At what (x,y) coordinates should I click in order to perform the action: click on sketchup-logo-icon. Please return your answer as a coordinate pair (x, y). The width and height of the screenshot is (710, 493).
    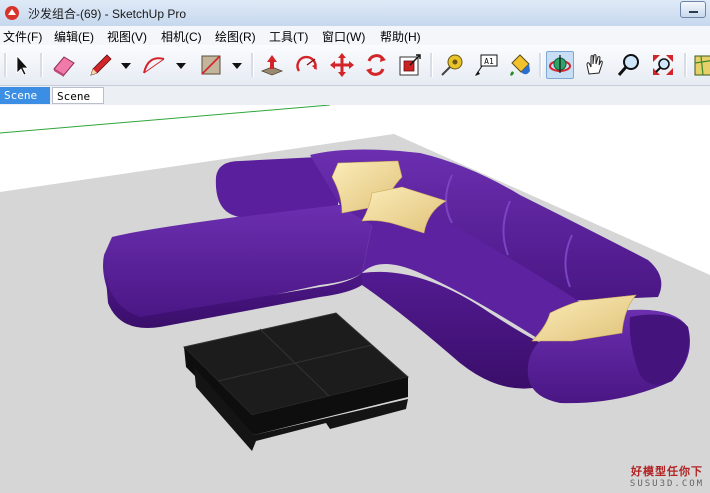
    Looking at the image, I should click on (12, 13).